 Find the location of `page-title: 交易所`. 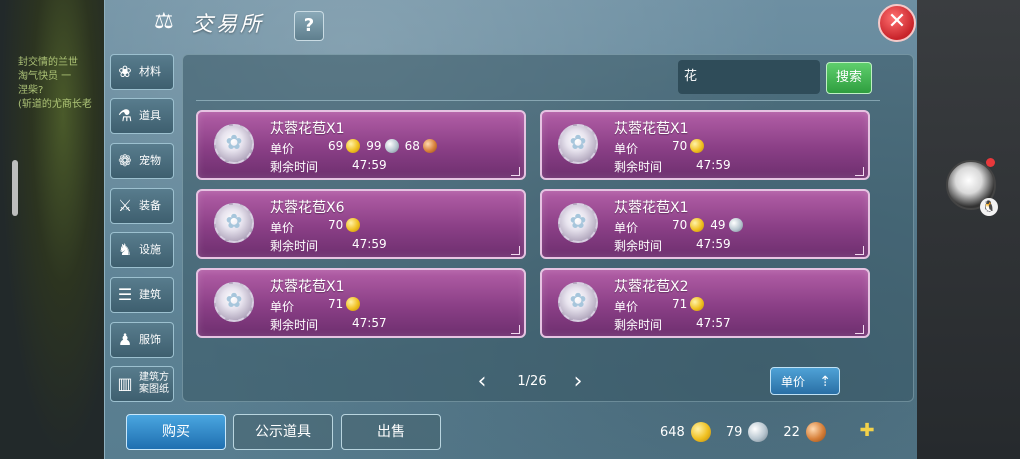

page-title: 交易所 is located at coordinates (228, 24).